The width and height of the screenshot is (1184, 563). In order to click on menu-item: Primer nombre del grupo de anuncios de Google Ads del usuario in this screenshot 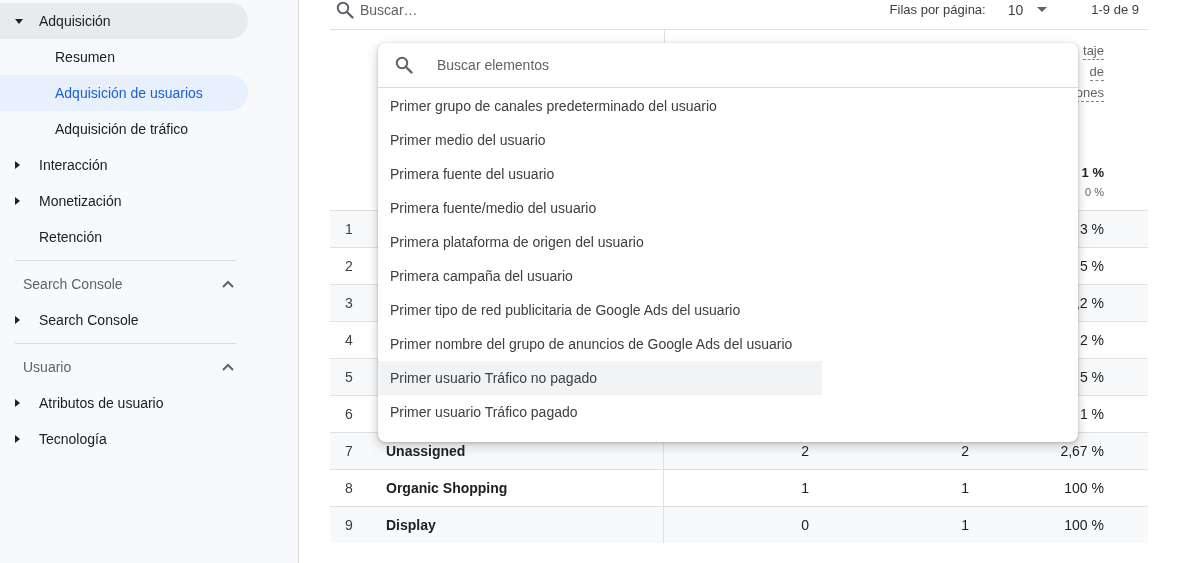, I will do `click(600, 344)`.